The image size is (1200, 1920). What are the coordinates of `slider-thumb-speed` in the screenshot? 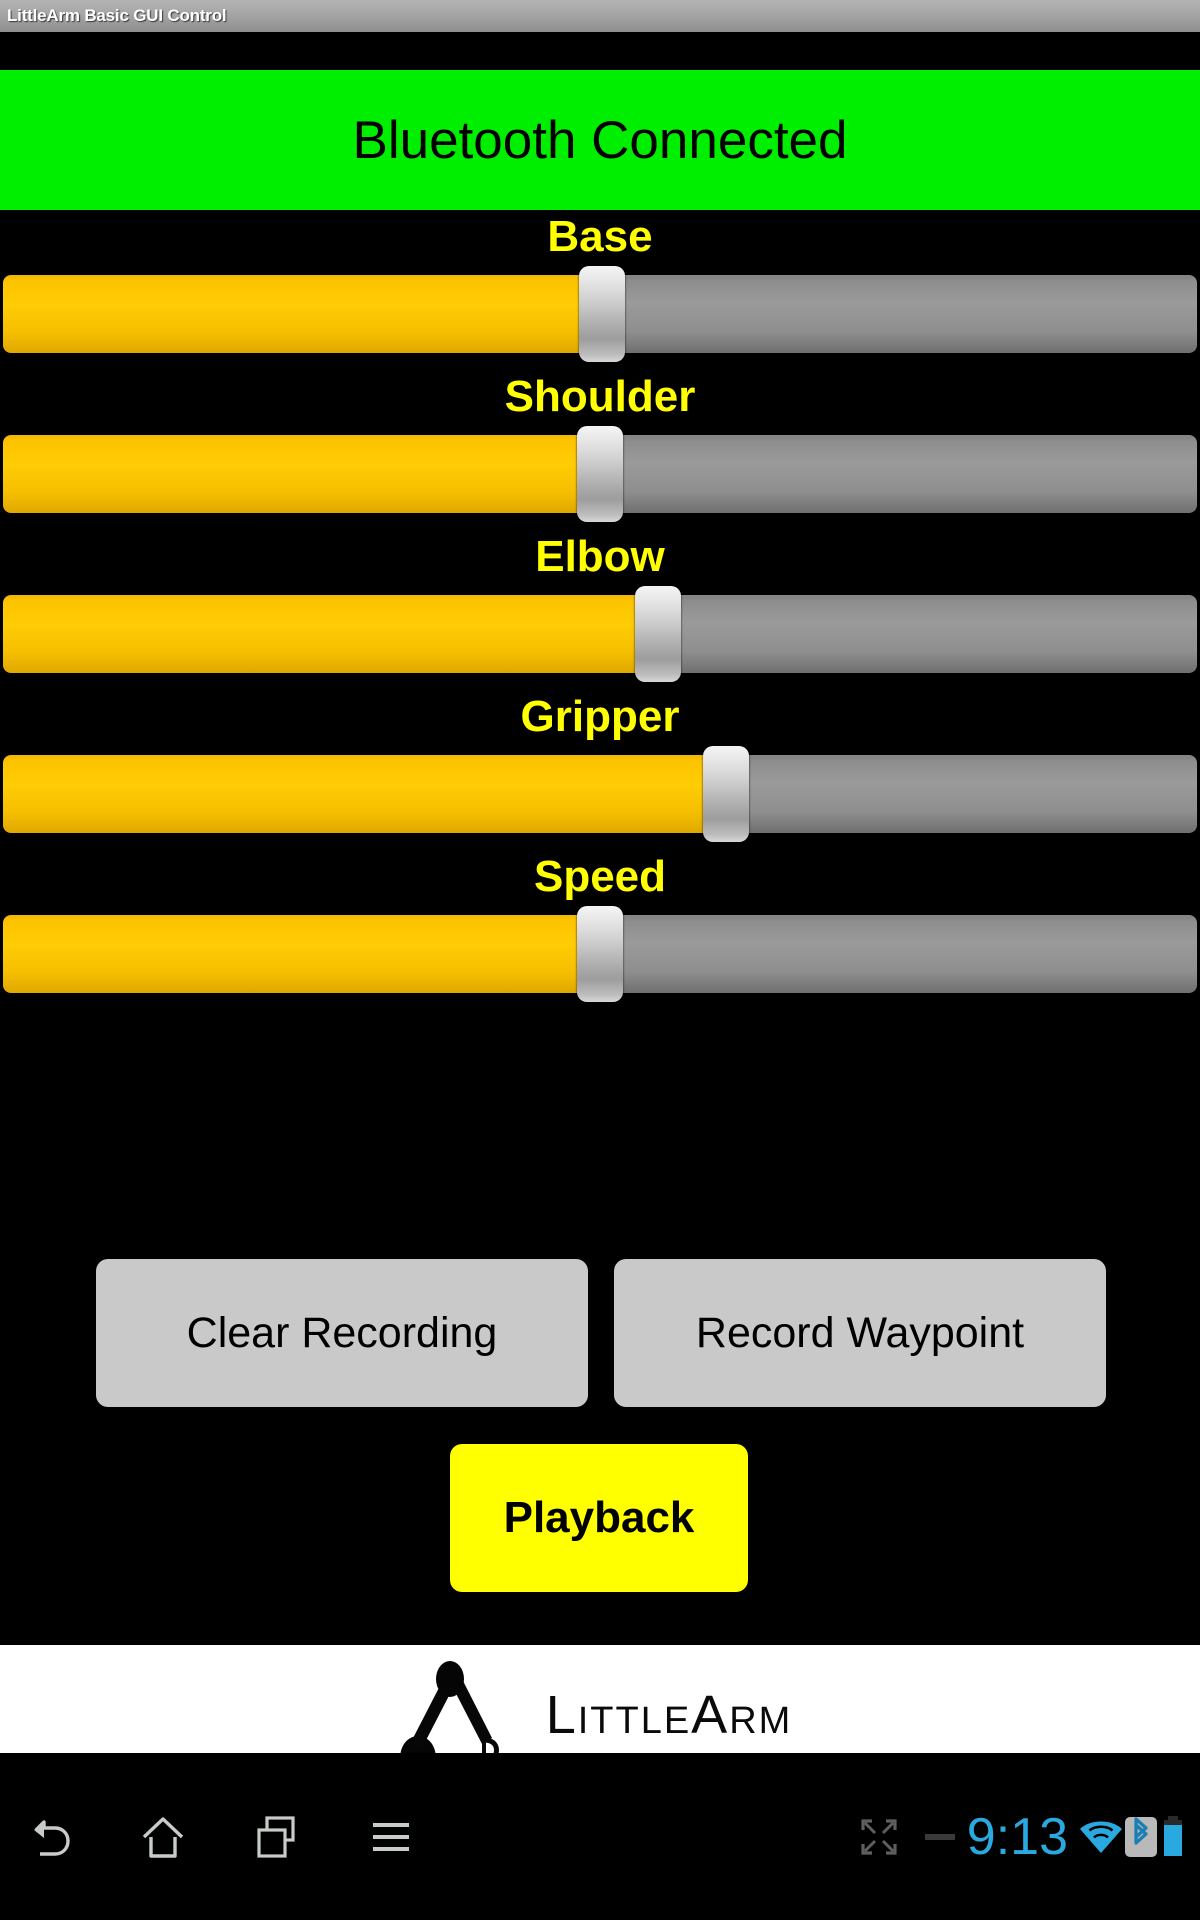 It's located at (600, 954).